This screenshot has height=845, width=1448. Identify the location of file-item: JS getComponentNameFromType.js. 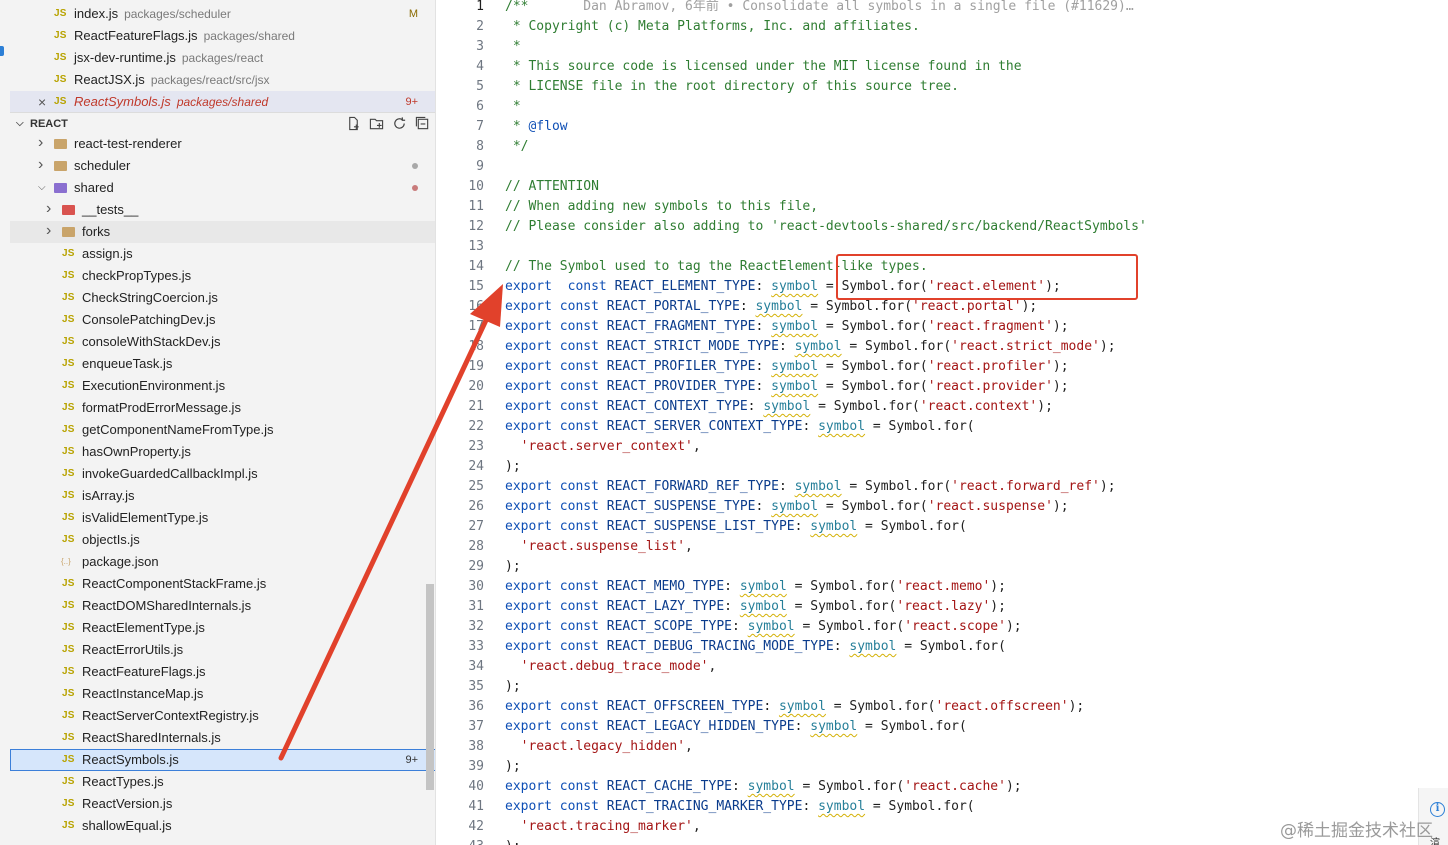
(223, 430).